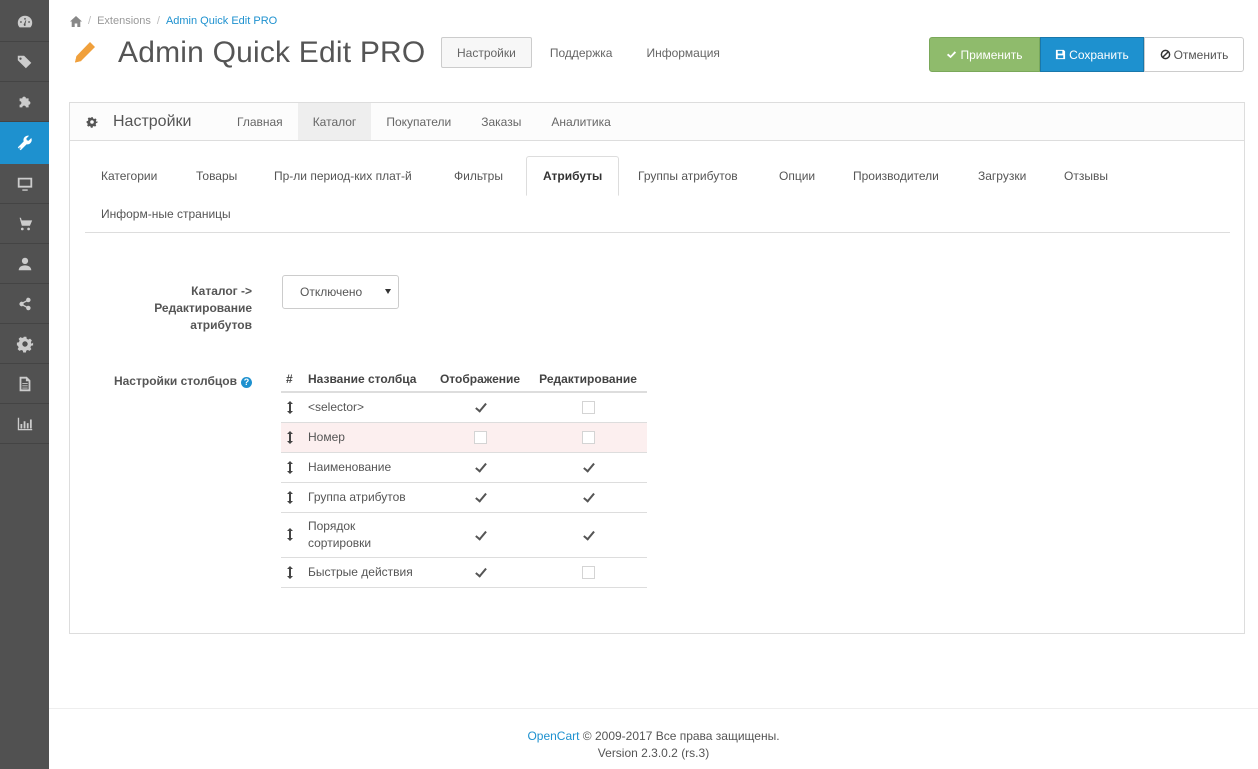 This screenshot has width=1258, height=769. I want to click on apply-button: Применить, so click(984, 54).